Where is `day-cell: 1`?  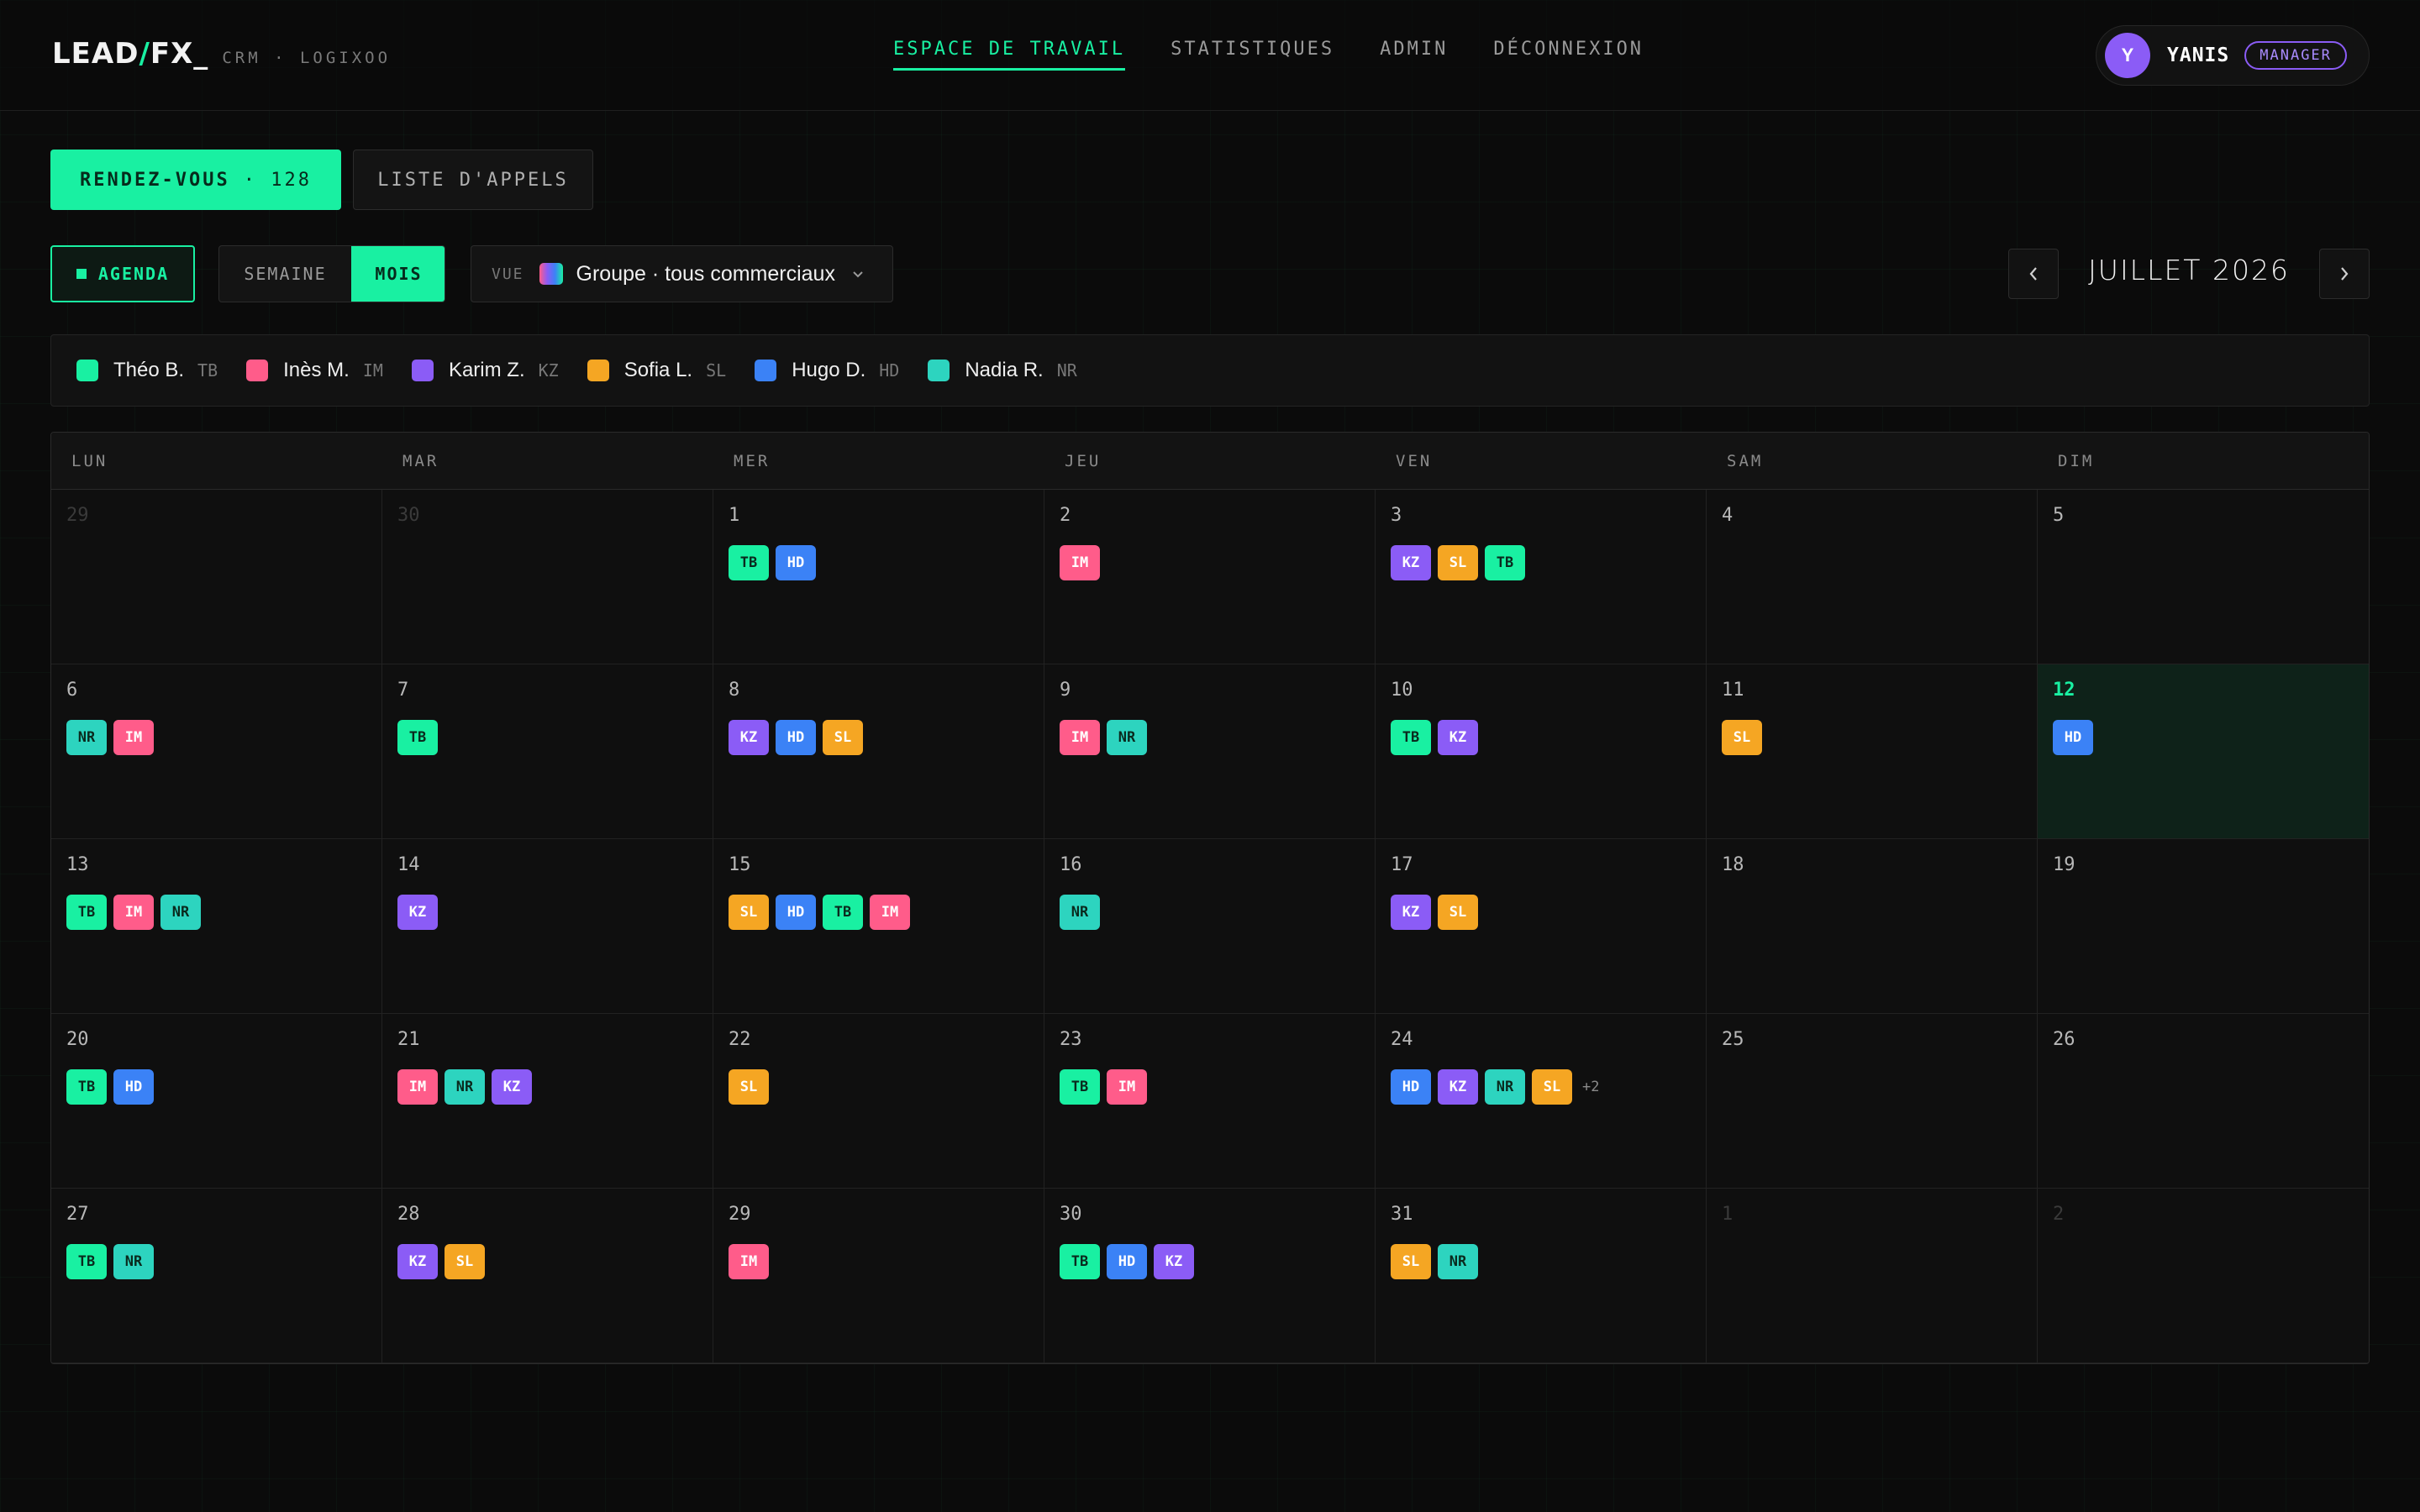 day-cell: 1 is located at coordinates (1872, 1276).